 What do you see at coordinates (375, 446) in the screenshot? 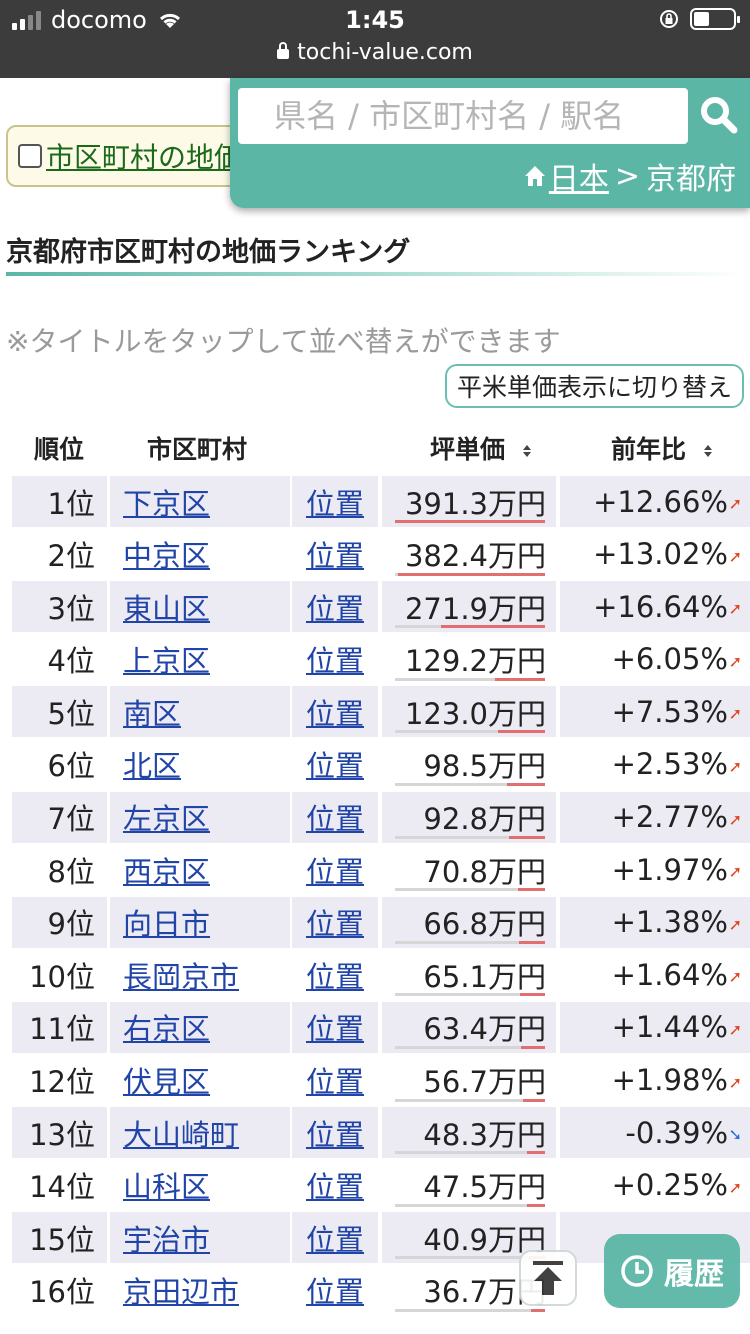
I see `table-header: 順位 市区町村 坪単価 前年比` at bounding box center [375, 446].